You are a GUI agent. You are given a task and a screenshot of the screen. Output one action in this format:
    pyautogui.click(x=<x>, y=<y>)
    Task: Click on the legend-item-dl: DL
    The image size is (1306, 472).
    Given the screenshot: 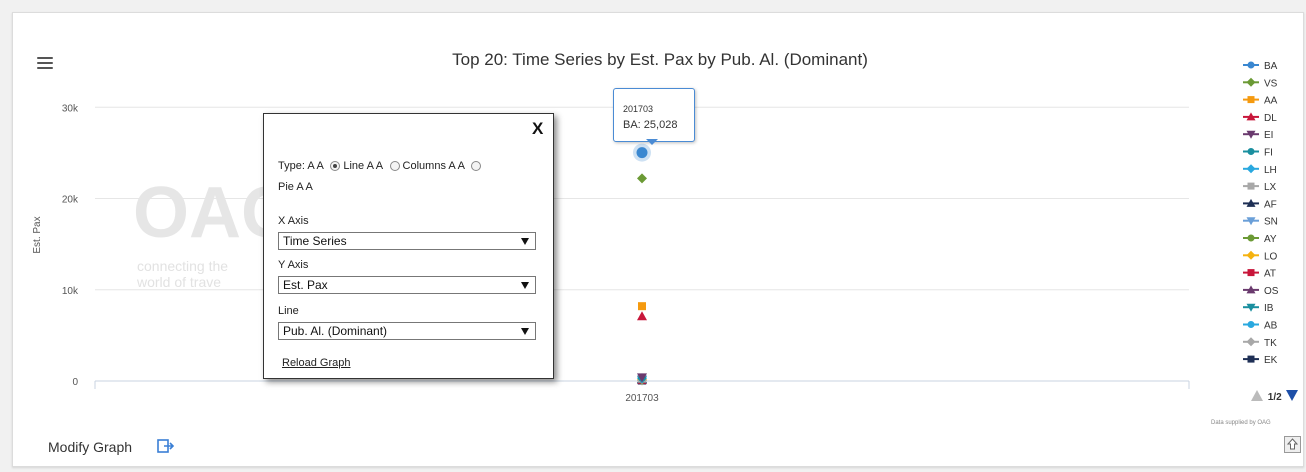 What is the action you would take?
    pyautogui.click(x=1260, y=118)
    